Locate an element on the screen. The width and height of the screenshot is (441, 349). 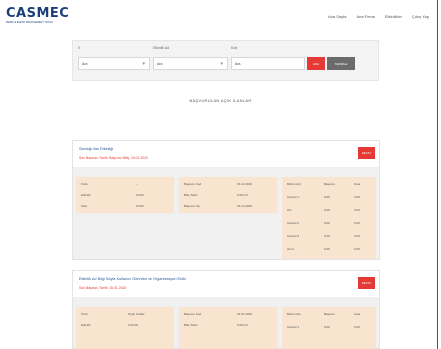
code-label: Kod is located at coordinates (234, 48).